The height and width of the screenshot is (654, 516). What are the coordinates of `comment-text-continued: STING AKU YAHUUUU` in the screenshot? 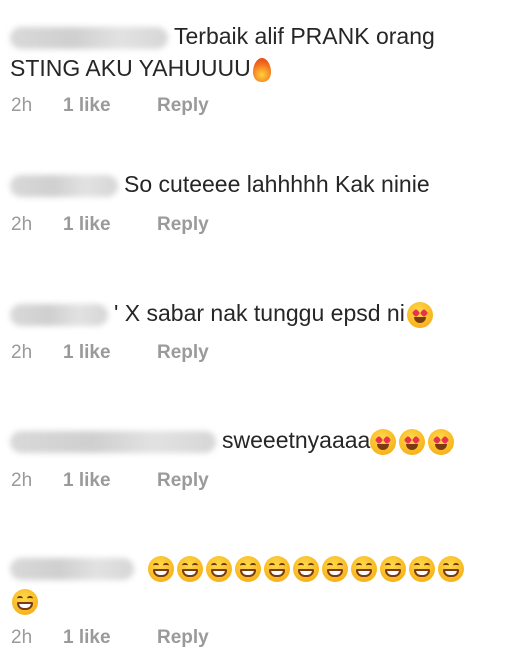 It's located at (142, 68).